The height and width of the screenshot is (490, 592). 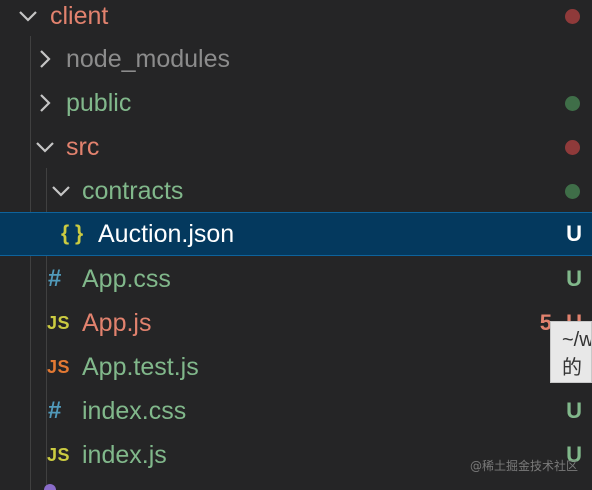 What do you see at coordinates (296, 19) in the screenshot?
I see `tree-item-client: client` at bounding box center [296, 19].